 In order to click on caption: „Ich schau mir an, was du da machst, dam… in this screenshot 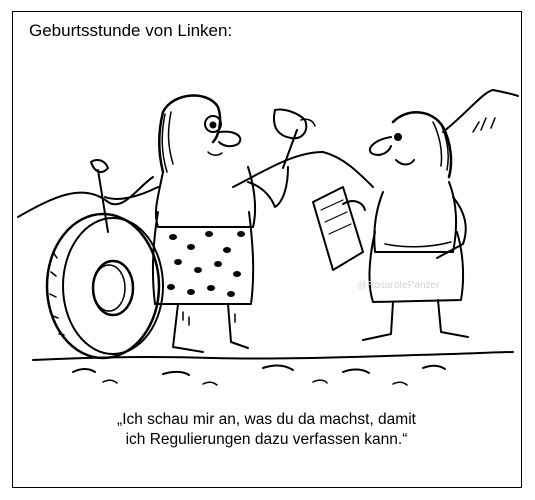, I will do `click(266, 430)`.